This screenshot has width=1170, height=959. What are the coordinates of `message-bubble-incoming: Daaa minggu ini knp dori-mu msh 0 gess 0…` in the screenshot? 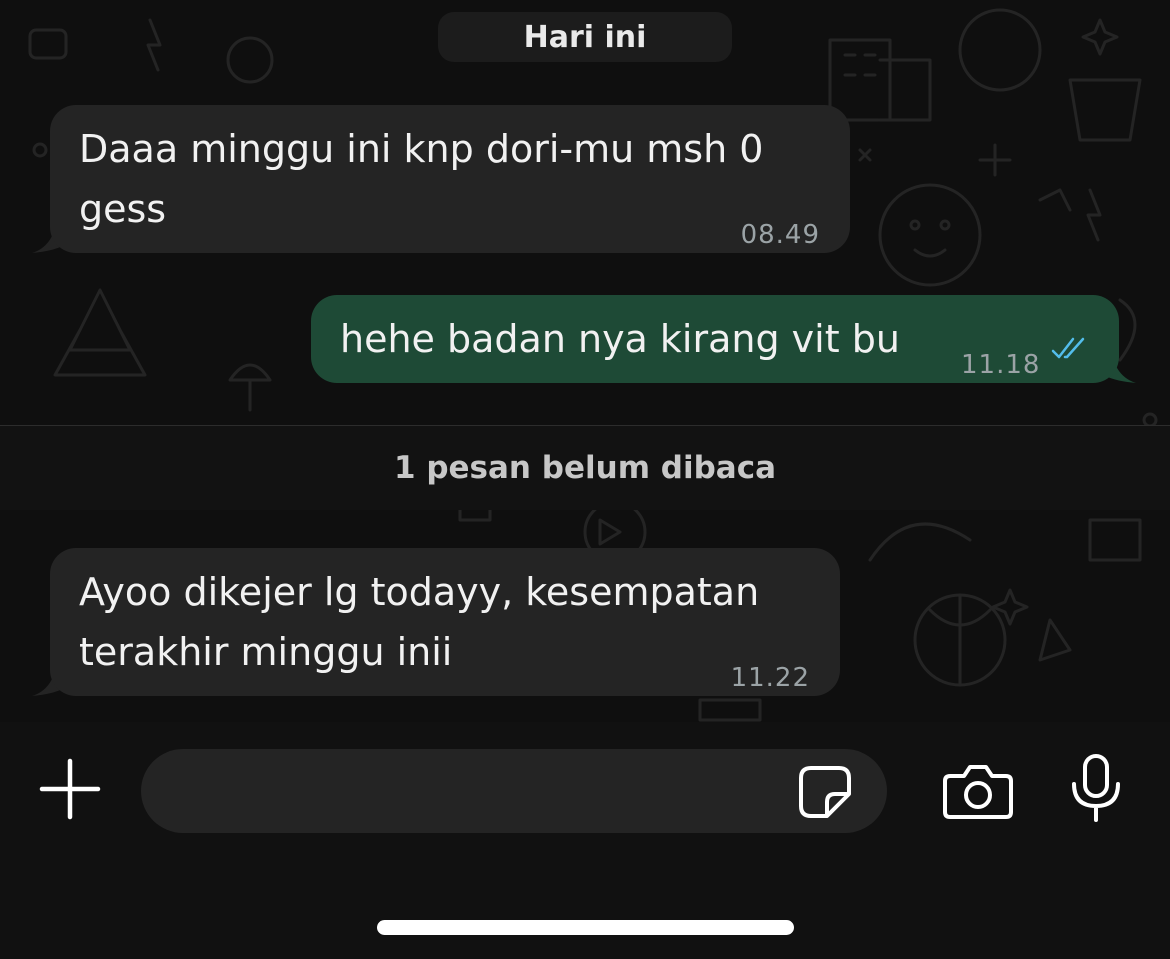 It's located at (450, 179).